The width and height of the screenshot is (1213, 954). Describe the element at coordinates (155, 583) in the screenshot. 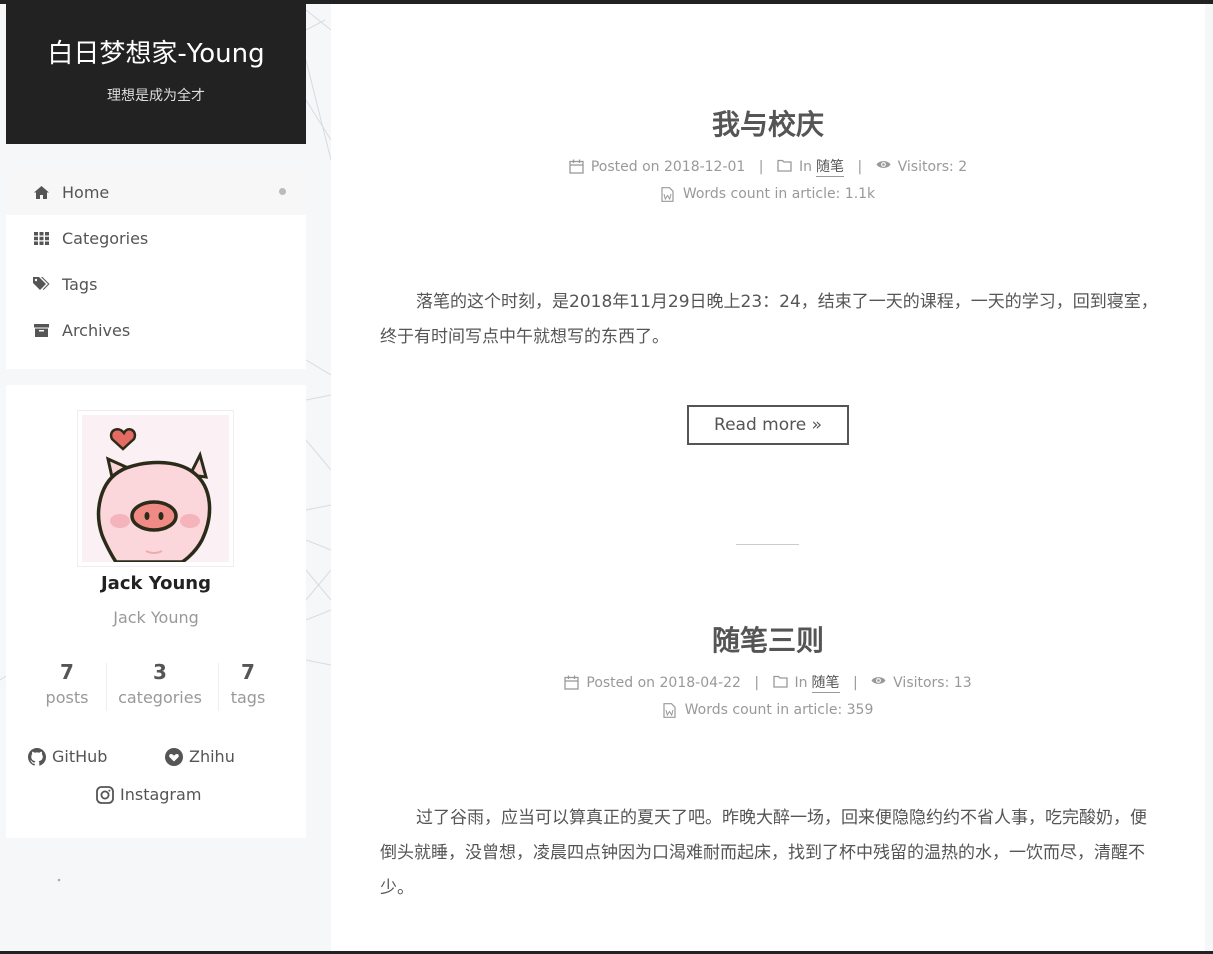

I see `author-name: Jack Young` at that location.